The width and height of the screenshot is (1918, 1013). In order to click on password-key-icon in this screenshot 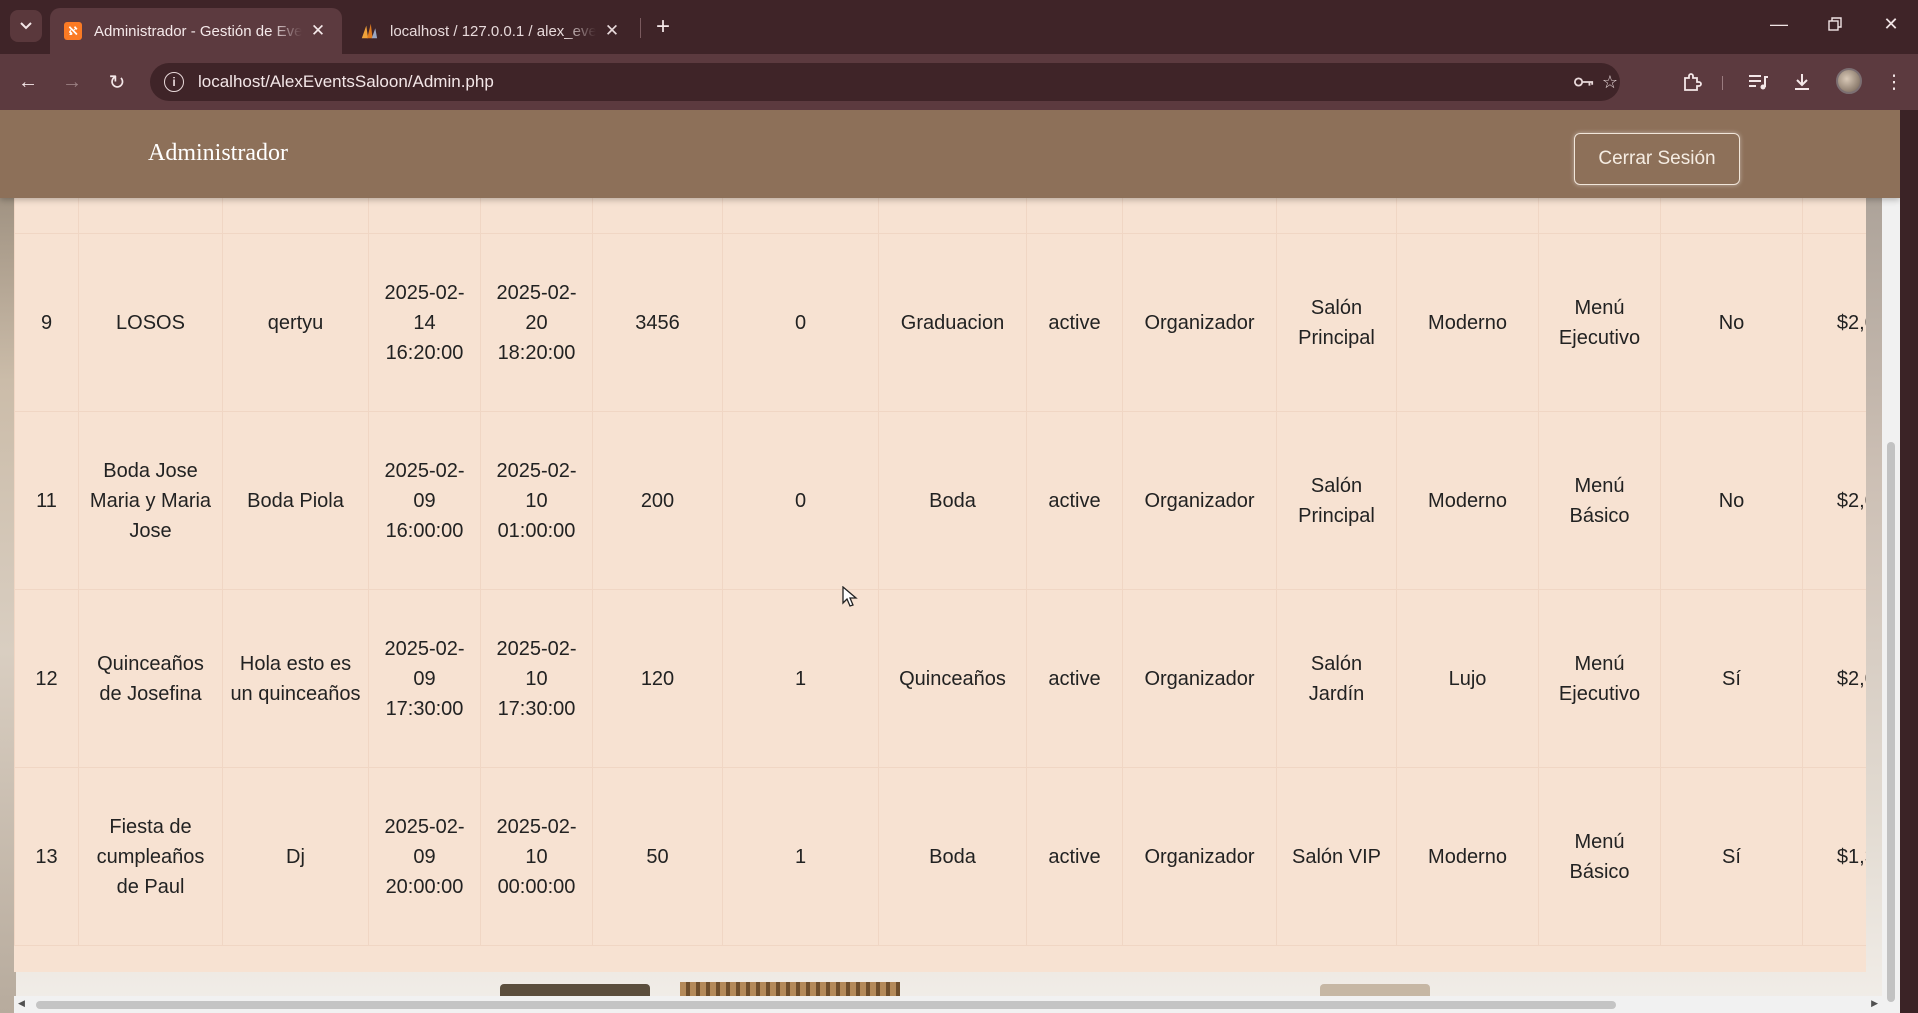, I will do `click(1584, 82)`.